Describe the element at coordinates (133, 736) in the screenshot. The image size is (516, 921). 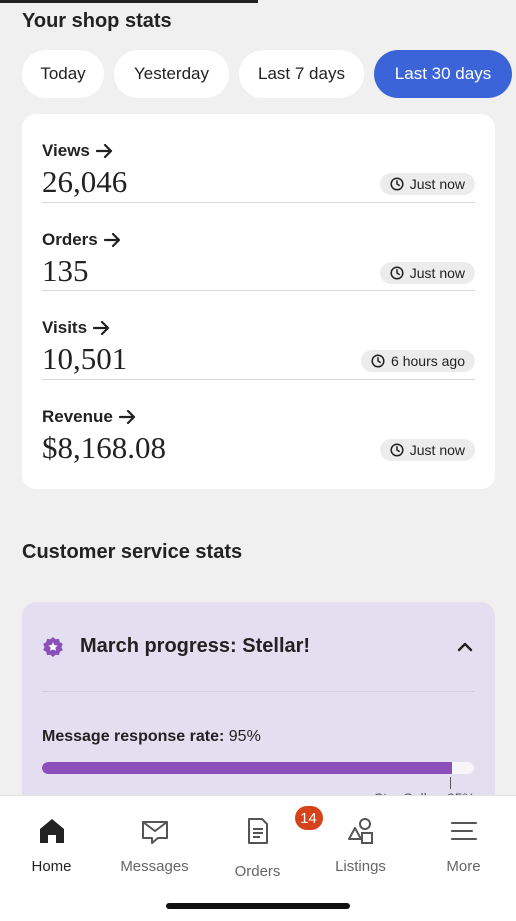
I see `response-rate-text: Message response rate:` at that location.